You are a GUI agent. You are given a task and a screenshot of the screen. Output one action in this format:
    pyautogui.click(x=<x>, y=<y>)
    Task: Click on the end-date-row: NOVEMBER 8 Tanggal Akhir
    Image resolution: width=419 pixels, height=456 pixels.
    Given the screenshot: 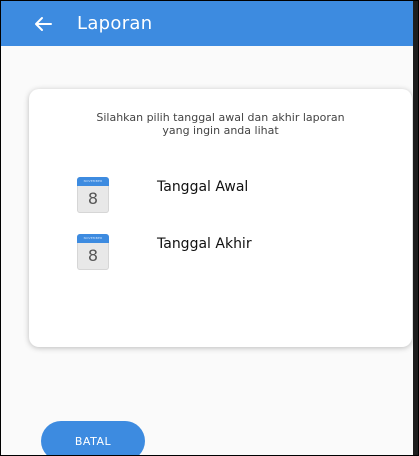 What is the action you would take?
    pyautogui.click(x=164, y=252)
    